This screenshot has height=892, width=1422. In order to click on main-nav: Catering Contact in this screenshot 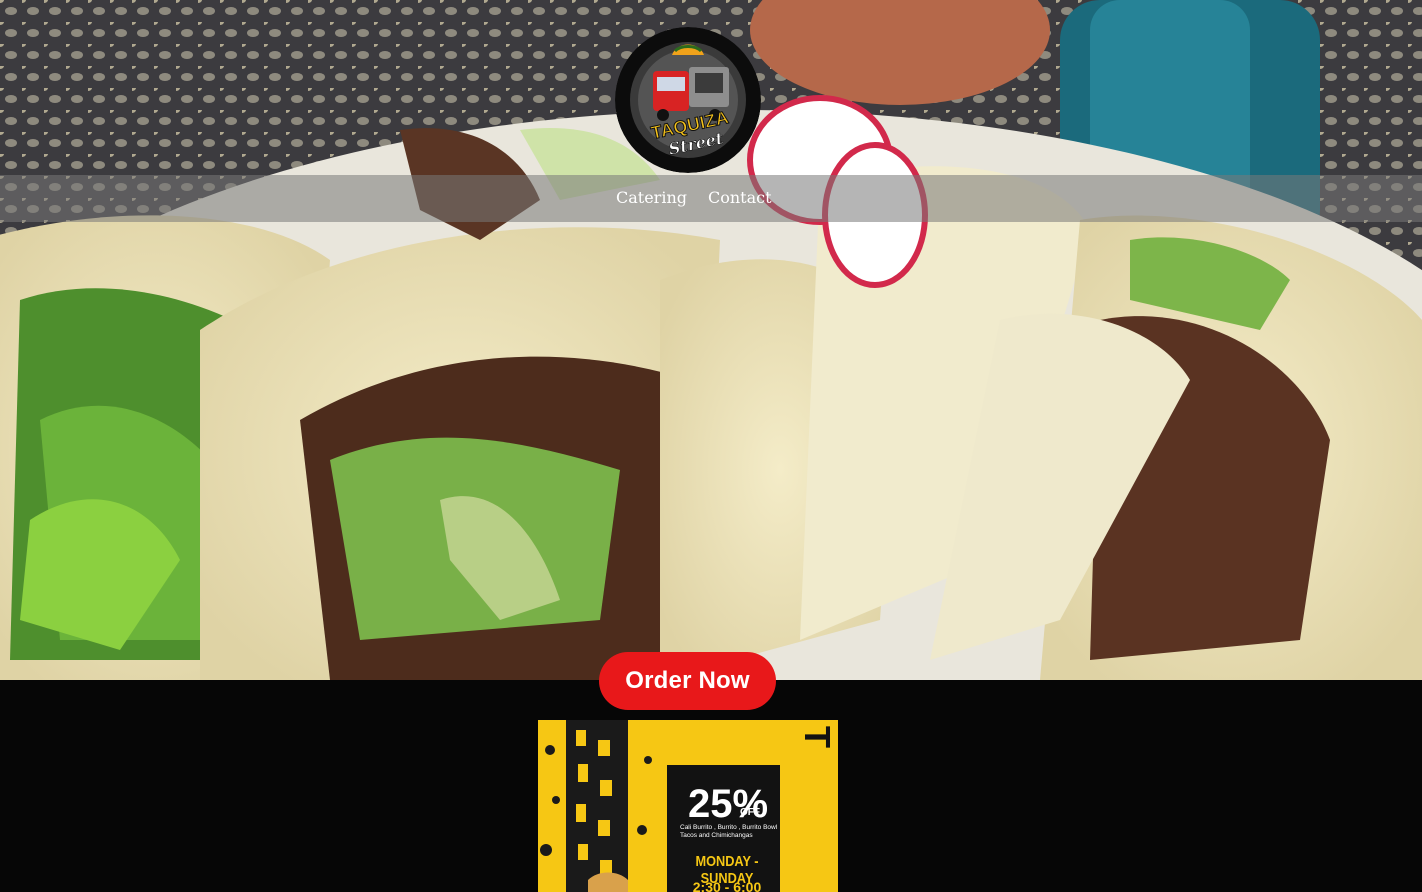, I will do `click(694, 198)`.